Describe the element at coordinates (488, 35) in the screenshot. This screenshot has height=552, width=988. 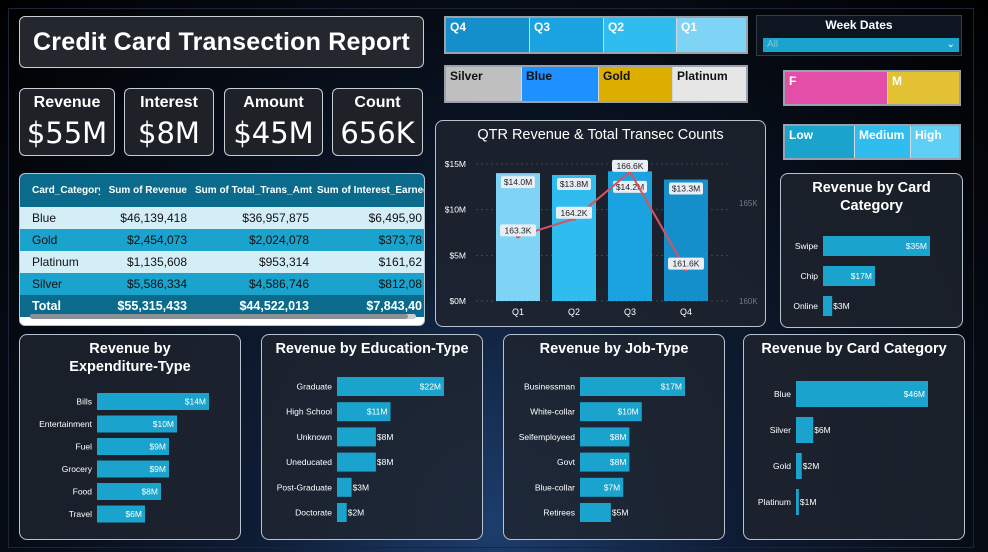
I see `slicer-option-q4: Q4` at that location.